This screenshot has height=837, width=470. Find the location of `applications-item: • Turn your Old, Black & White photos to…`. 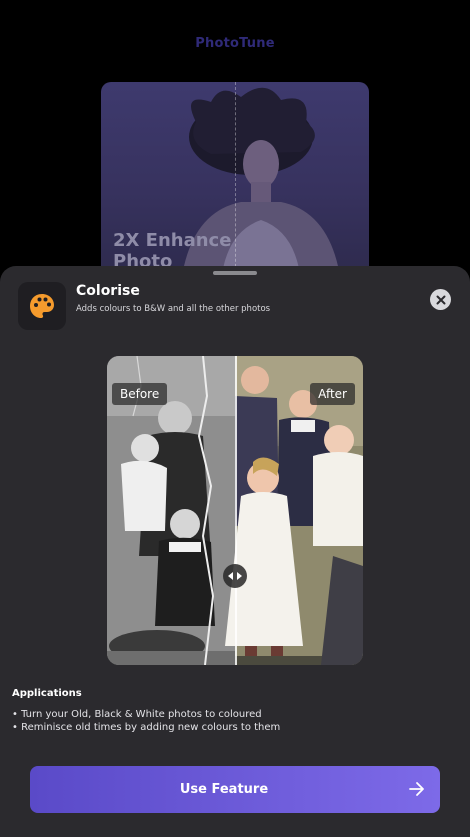

applications-item: • Turn your Old, Black & White photos to… is located at coordinates (137, 714).